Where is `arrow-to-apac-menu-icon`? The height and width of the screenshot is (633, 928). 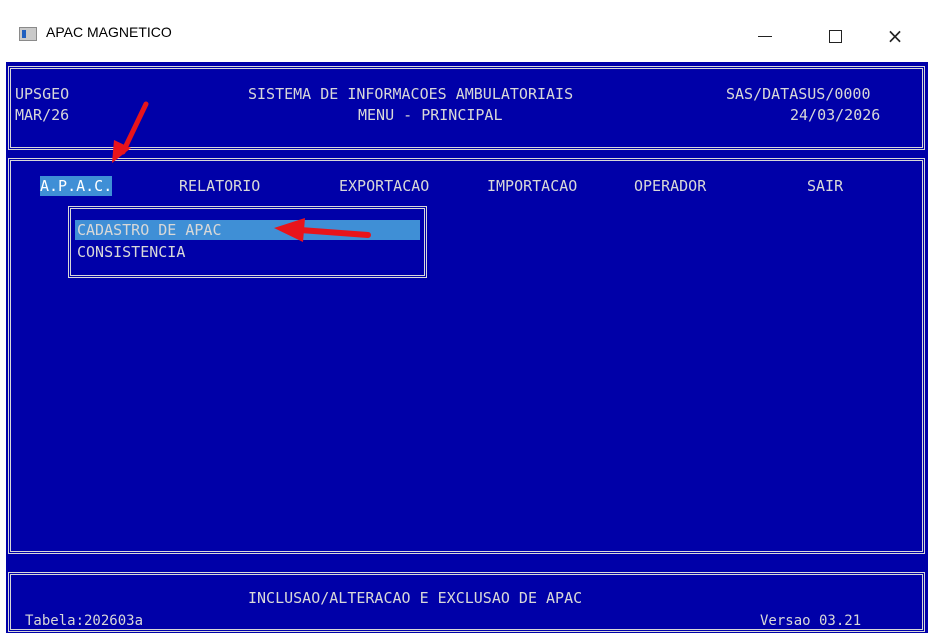
arrow-to-apac-menu-icon is located at coordinates (130, 132).